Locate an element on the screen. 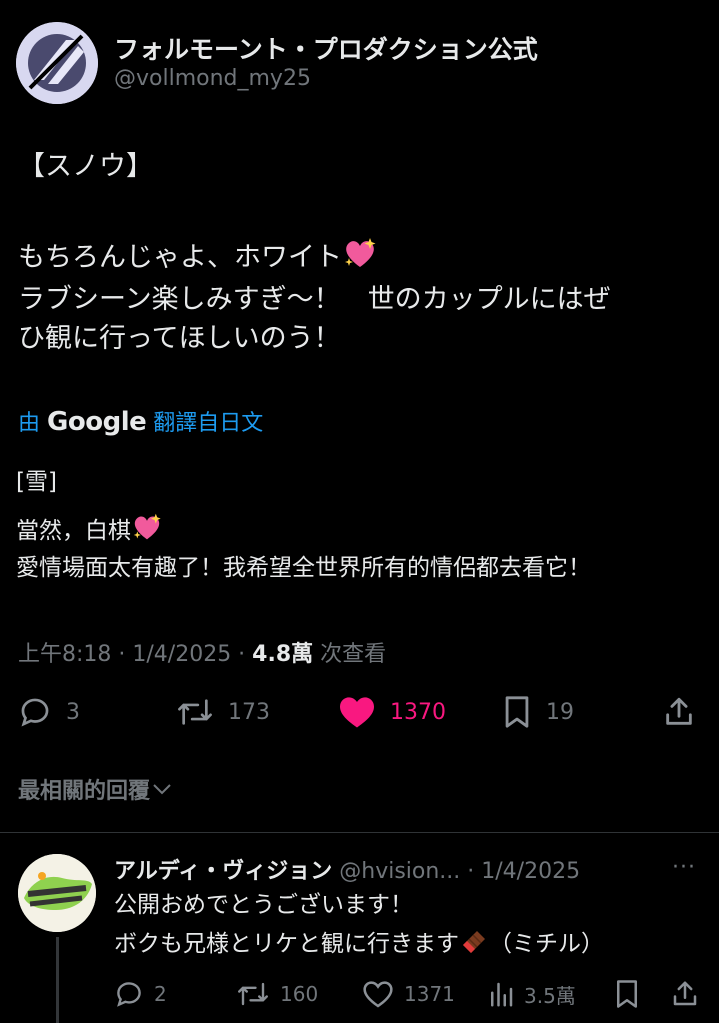 The image size is (719, 1023). reply-author-avatar is located at coordinates (57, 893).